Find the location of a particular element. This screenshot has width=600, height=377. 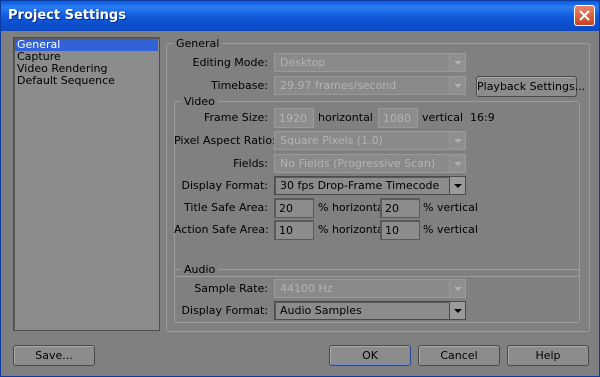

ok-button: OK is located at coordinates (370, 355).